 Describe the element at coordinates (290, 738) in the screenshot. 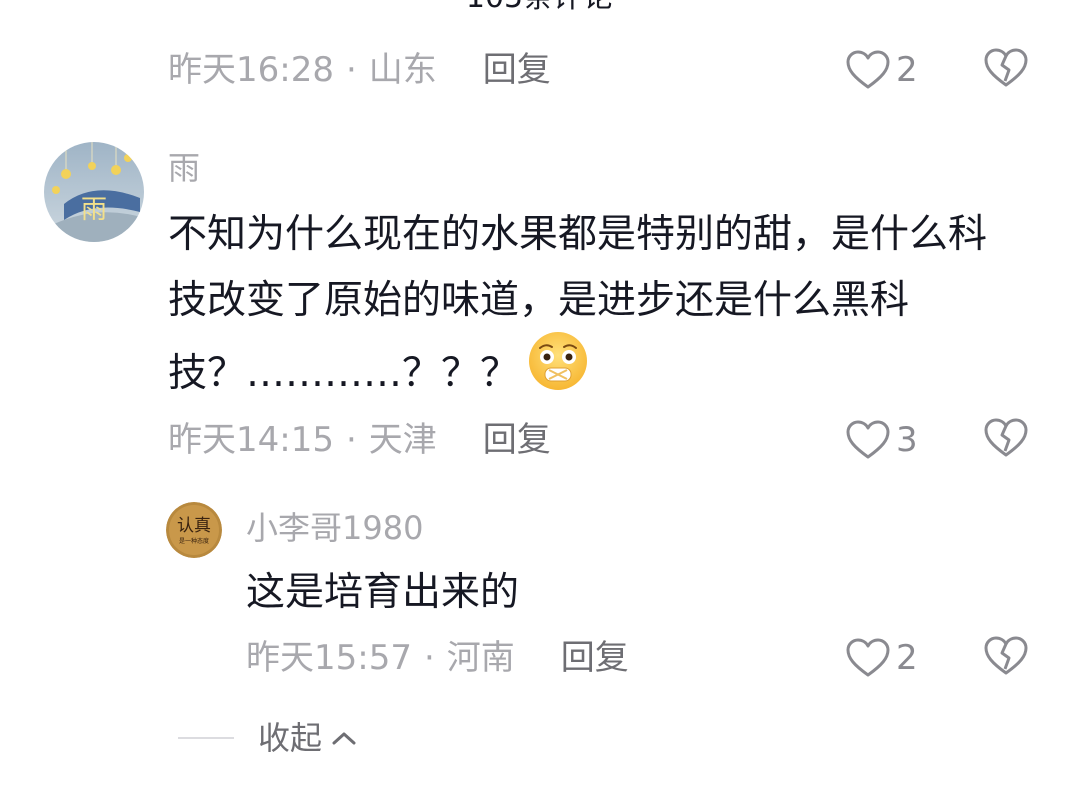

I see `collapse-label: 收起` at that location.